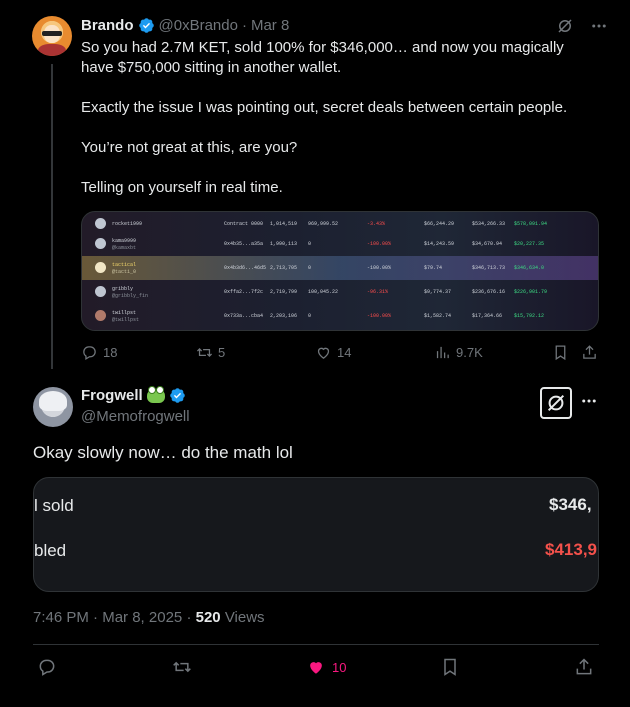 The width and height of the screenshot is (630, 707). Describe the element at coordinates (126, 320) in the screenshot. I see `media-cell: @twillpst` at that location.